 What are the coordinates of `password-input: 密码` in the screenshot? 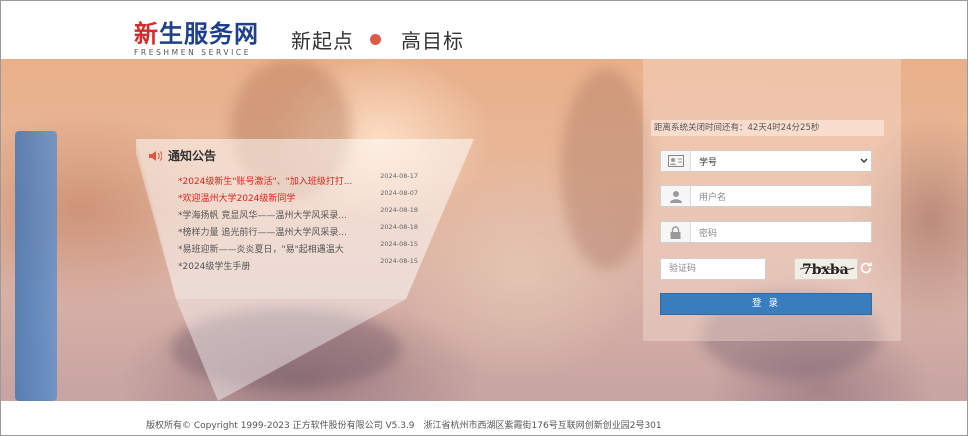 It's located at (781, 232).